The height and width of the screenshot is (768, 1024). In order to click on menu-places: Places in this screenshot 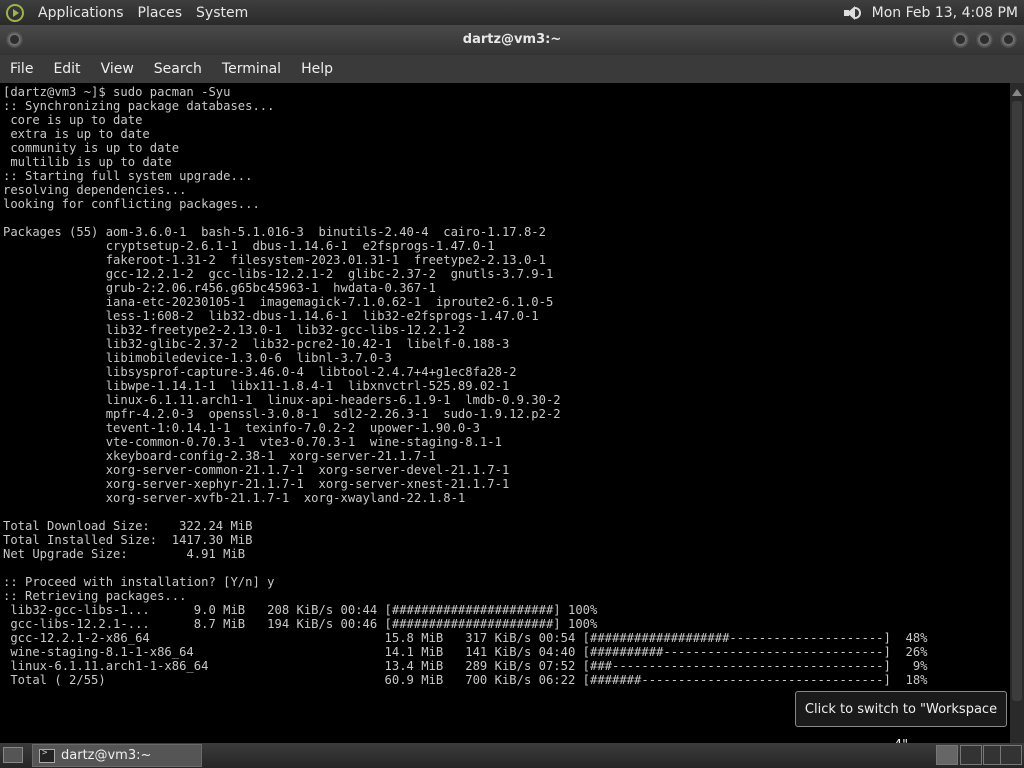, I will do `click(160, 13)`.